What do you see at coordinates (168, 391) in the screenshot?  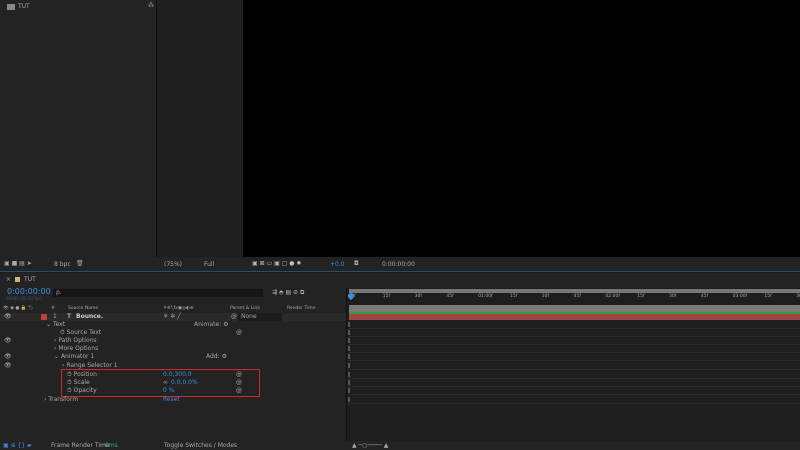 I see `opacity-value: 0 %` at bounding box center [168, 391].